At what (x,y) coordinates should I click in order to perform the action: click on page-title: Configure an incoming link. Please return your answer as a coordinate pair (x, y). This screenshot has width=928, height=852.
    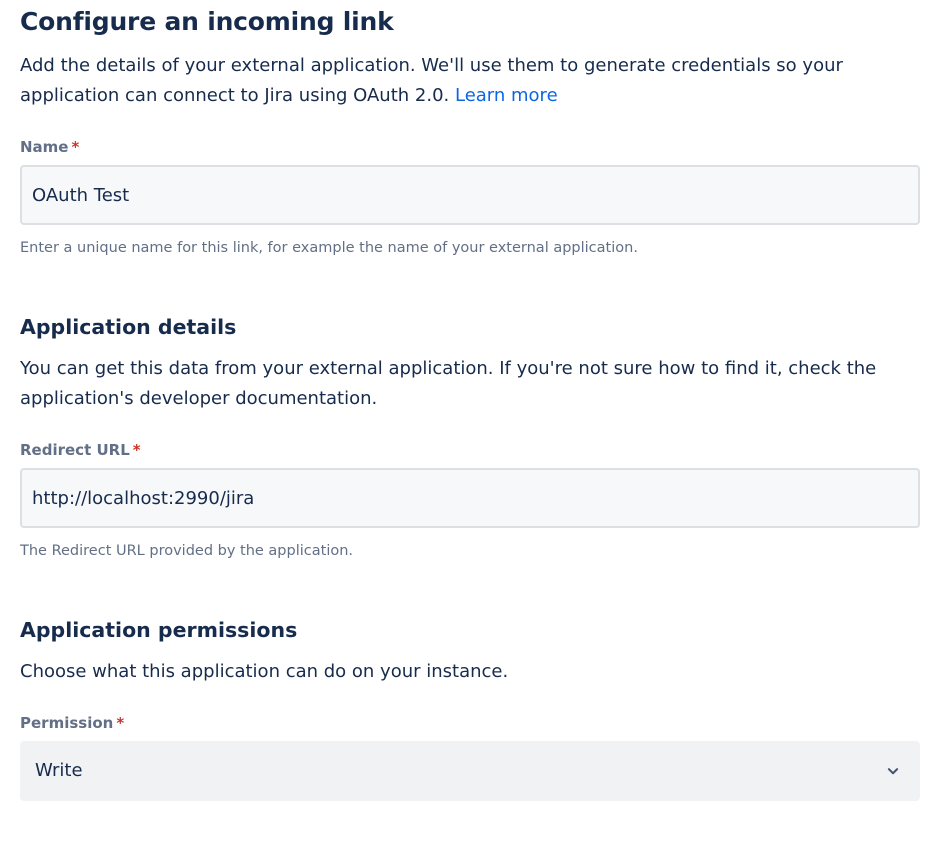
    Looking at the image, I should click on (207, 21).